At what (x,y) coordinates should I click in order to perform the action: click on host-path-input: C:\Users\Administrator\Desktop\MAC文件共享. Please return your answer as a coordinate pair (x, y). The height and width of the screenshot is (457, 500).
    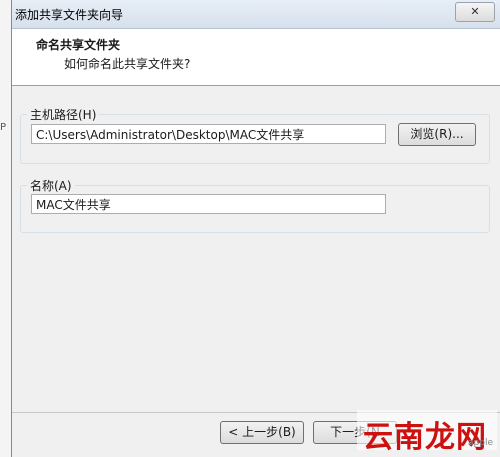
    Looking at the image, I should click on (208, 134).